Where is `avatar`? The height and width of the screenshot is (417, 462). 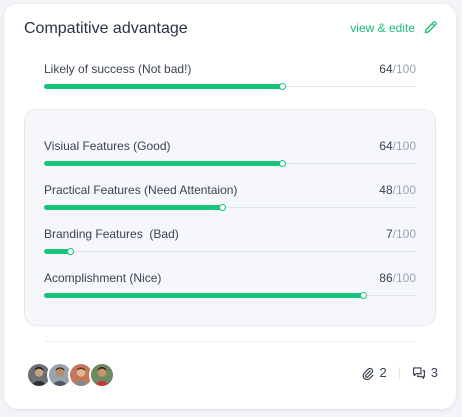 avatar is located at coordinates (102, 375).